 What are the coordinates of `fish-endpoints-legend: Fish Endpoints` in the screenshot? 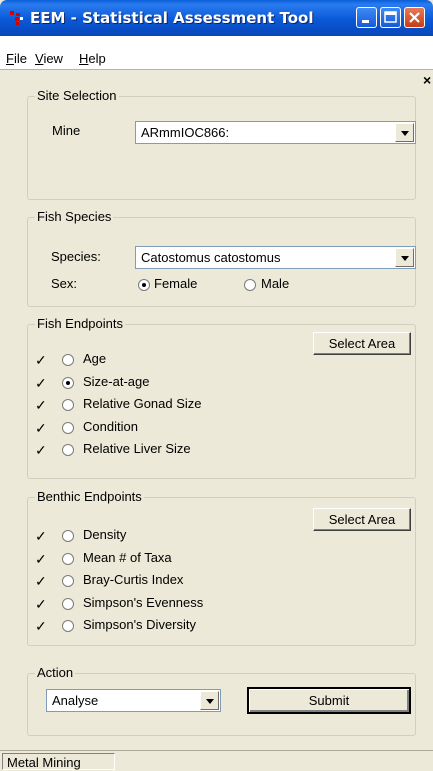 It's located at (80, 323).